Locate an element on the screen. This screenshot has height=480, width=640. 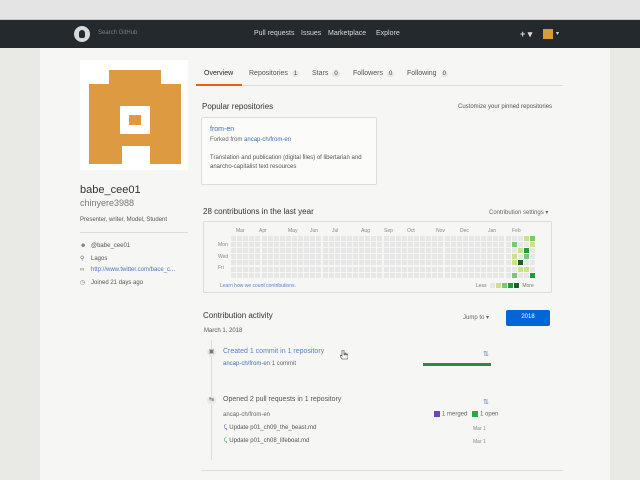
nav-pull-requests: Pull requests is located at coordinates (274, 33).